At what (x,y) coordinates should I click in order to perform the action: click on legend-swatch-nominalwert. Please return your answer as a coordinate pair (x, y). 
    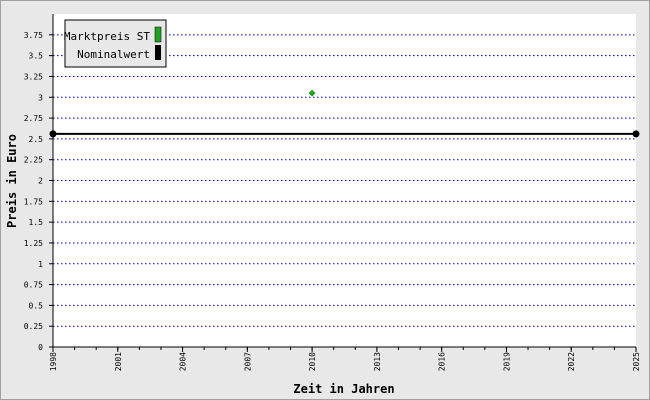
    Looking at the image, I should click on (158, 52).